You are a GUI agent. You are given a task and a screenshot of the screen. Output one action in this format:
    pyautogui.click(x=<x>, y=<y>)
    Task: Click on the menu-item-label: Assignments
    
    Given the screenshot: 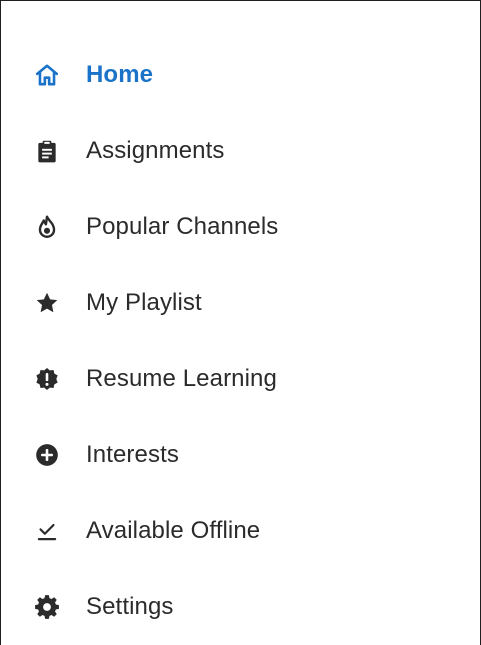 What is the action you would take?
    pyautogui.click(x=155, y=150)
    